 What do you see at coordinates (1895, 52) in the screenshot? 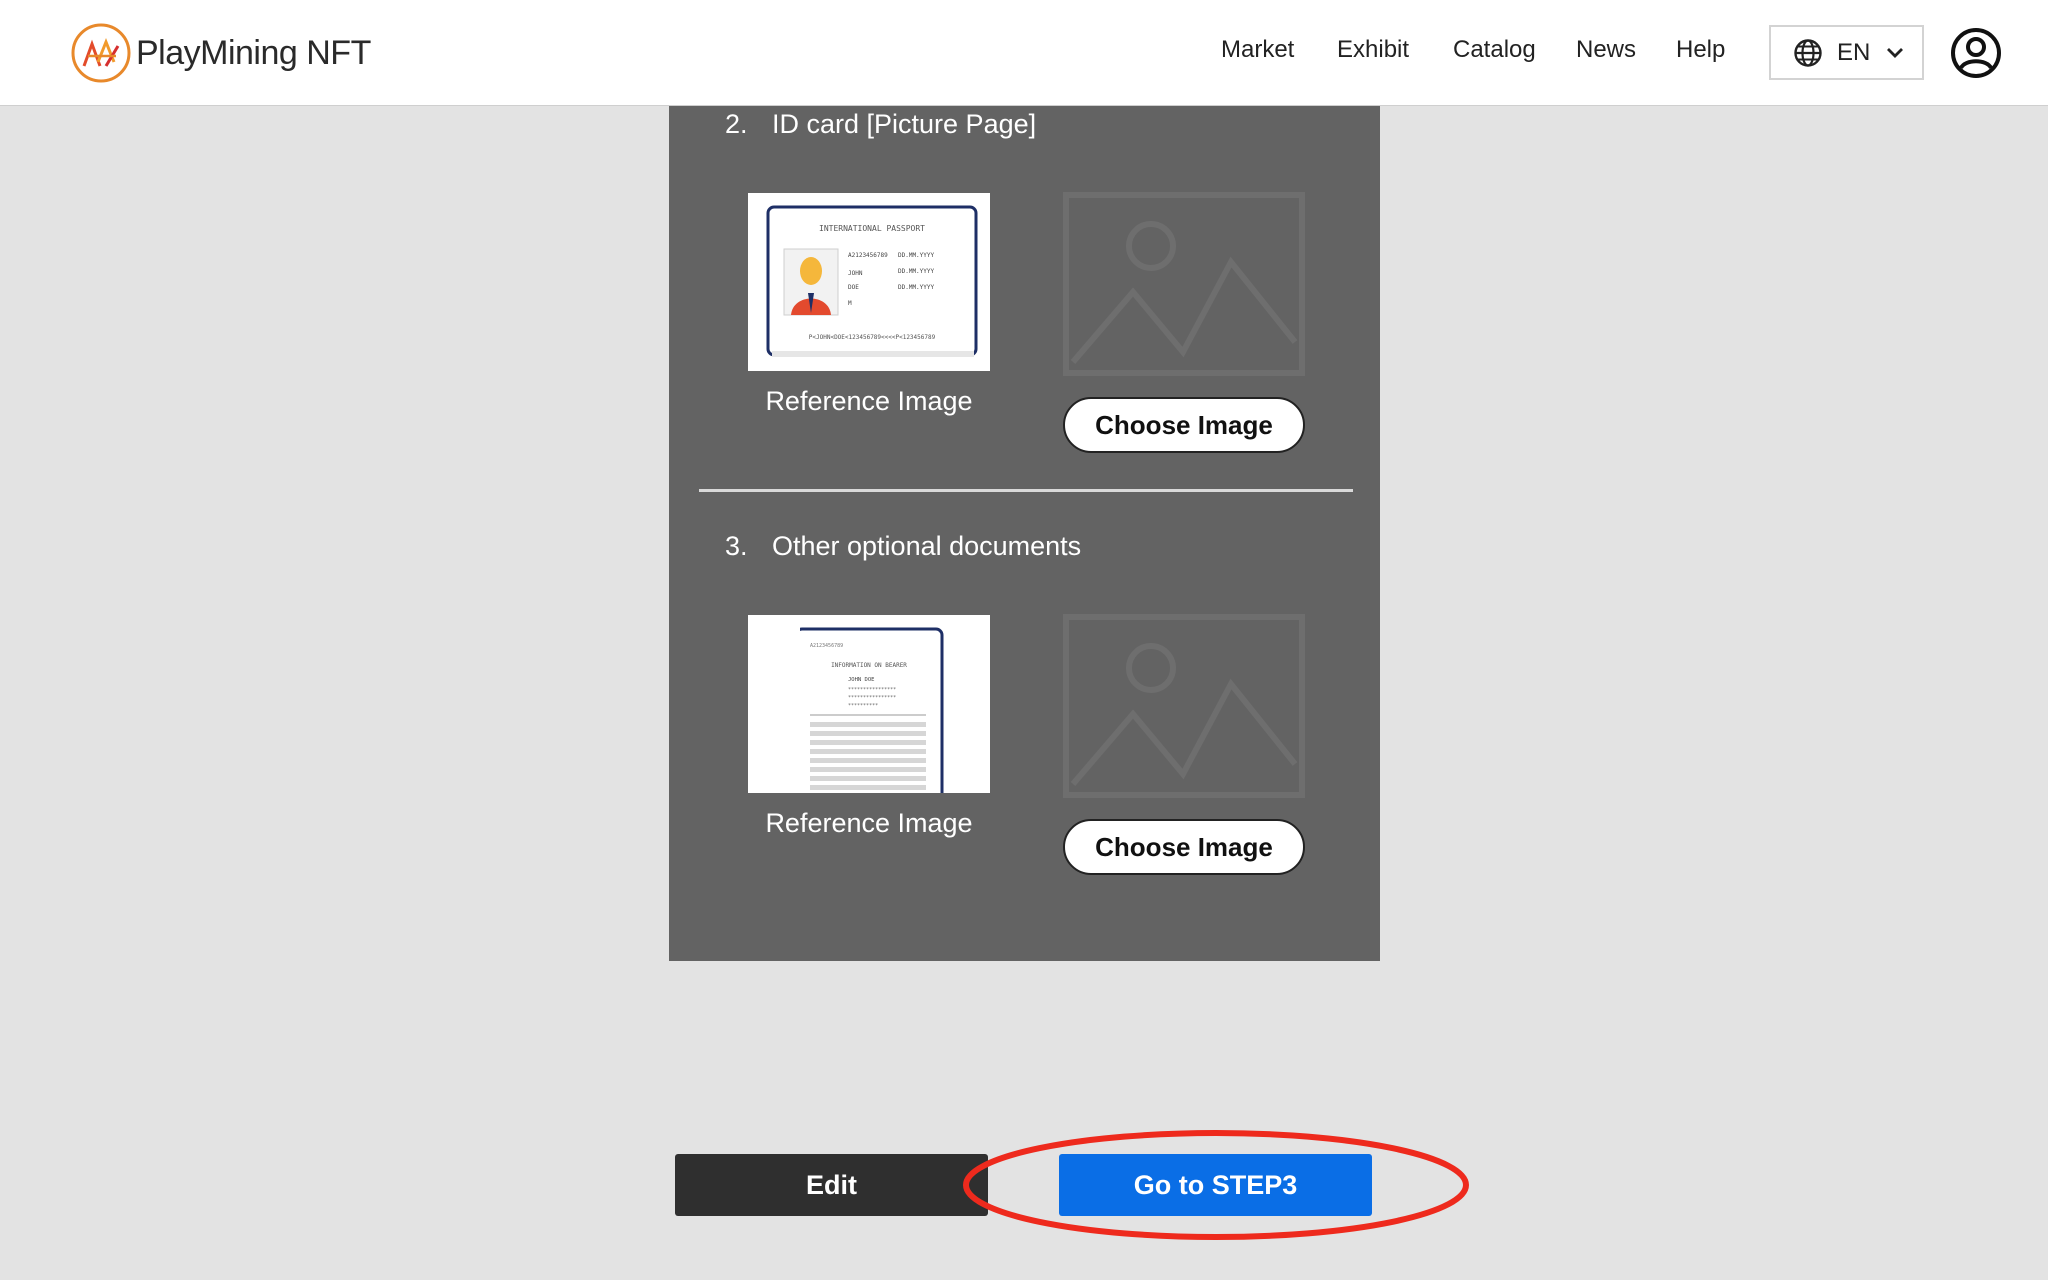
I see `chevron-down-icon` at bounding box center [1895, 52].